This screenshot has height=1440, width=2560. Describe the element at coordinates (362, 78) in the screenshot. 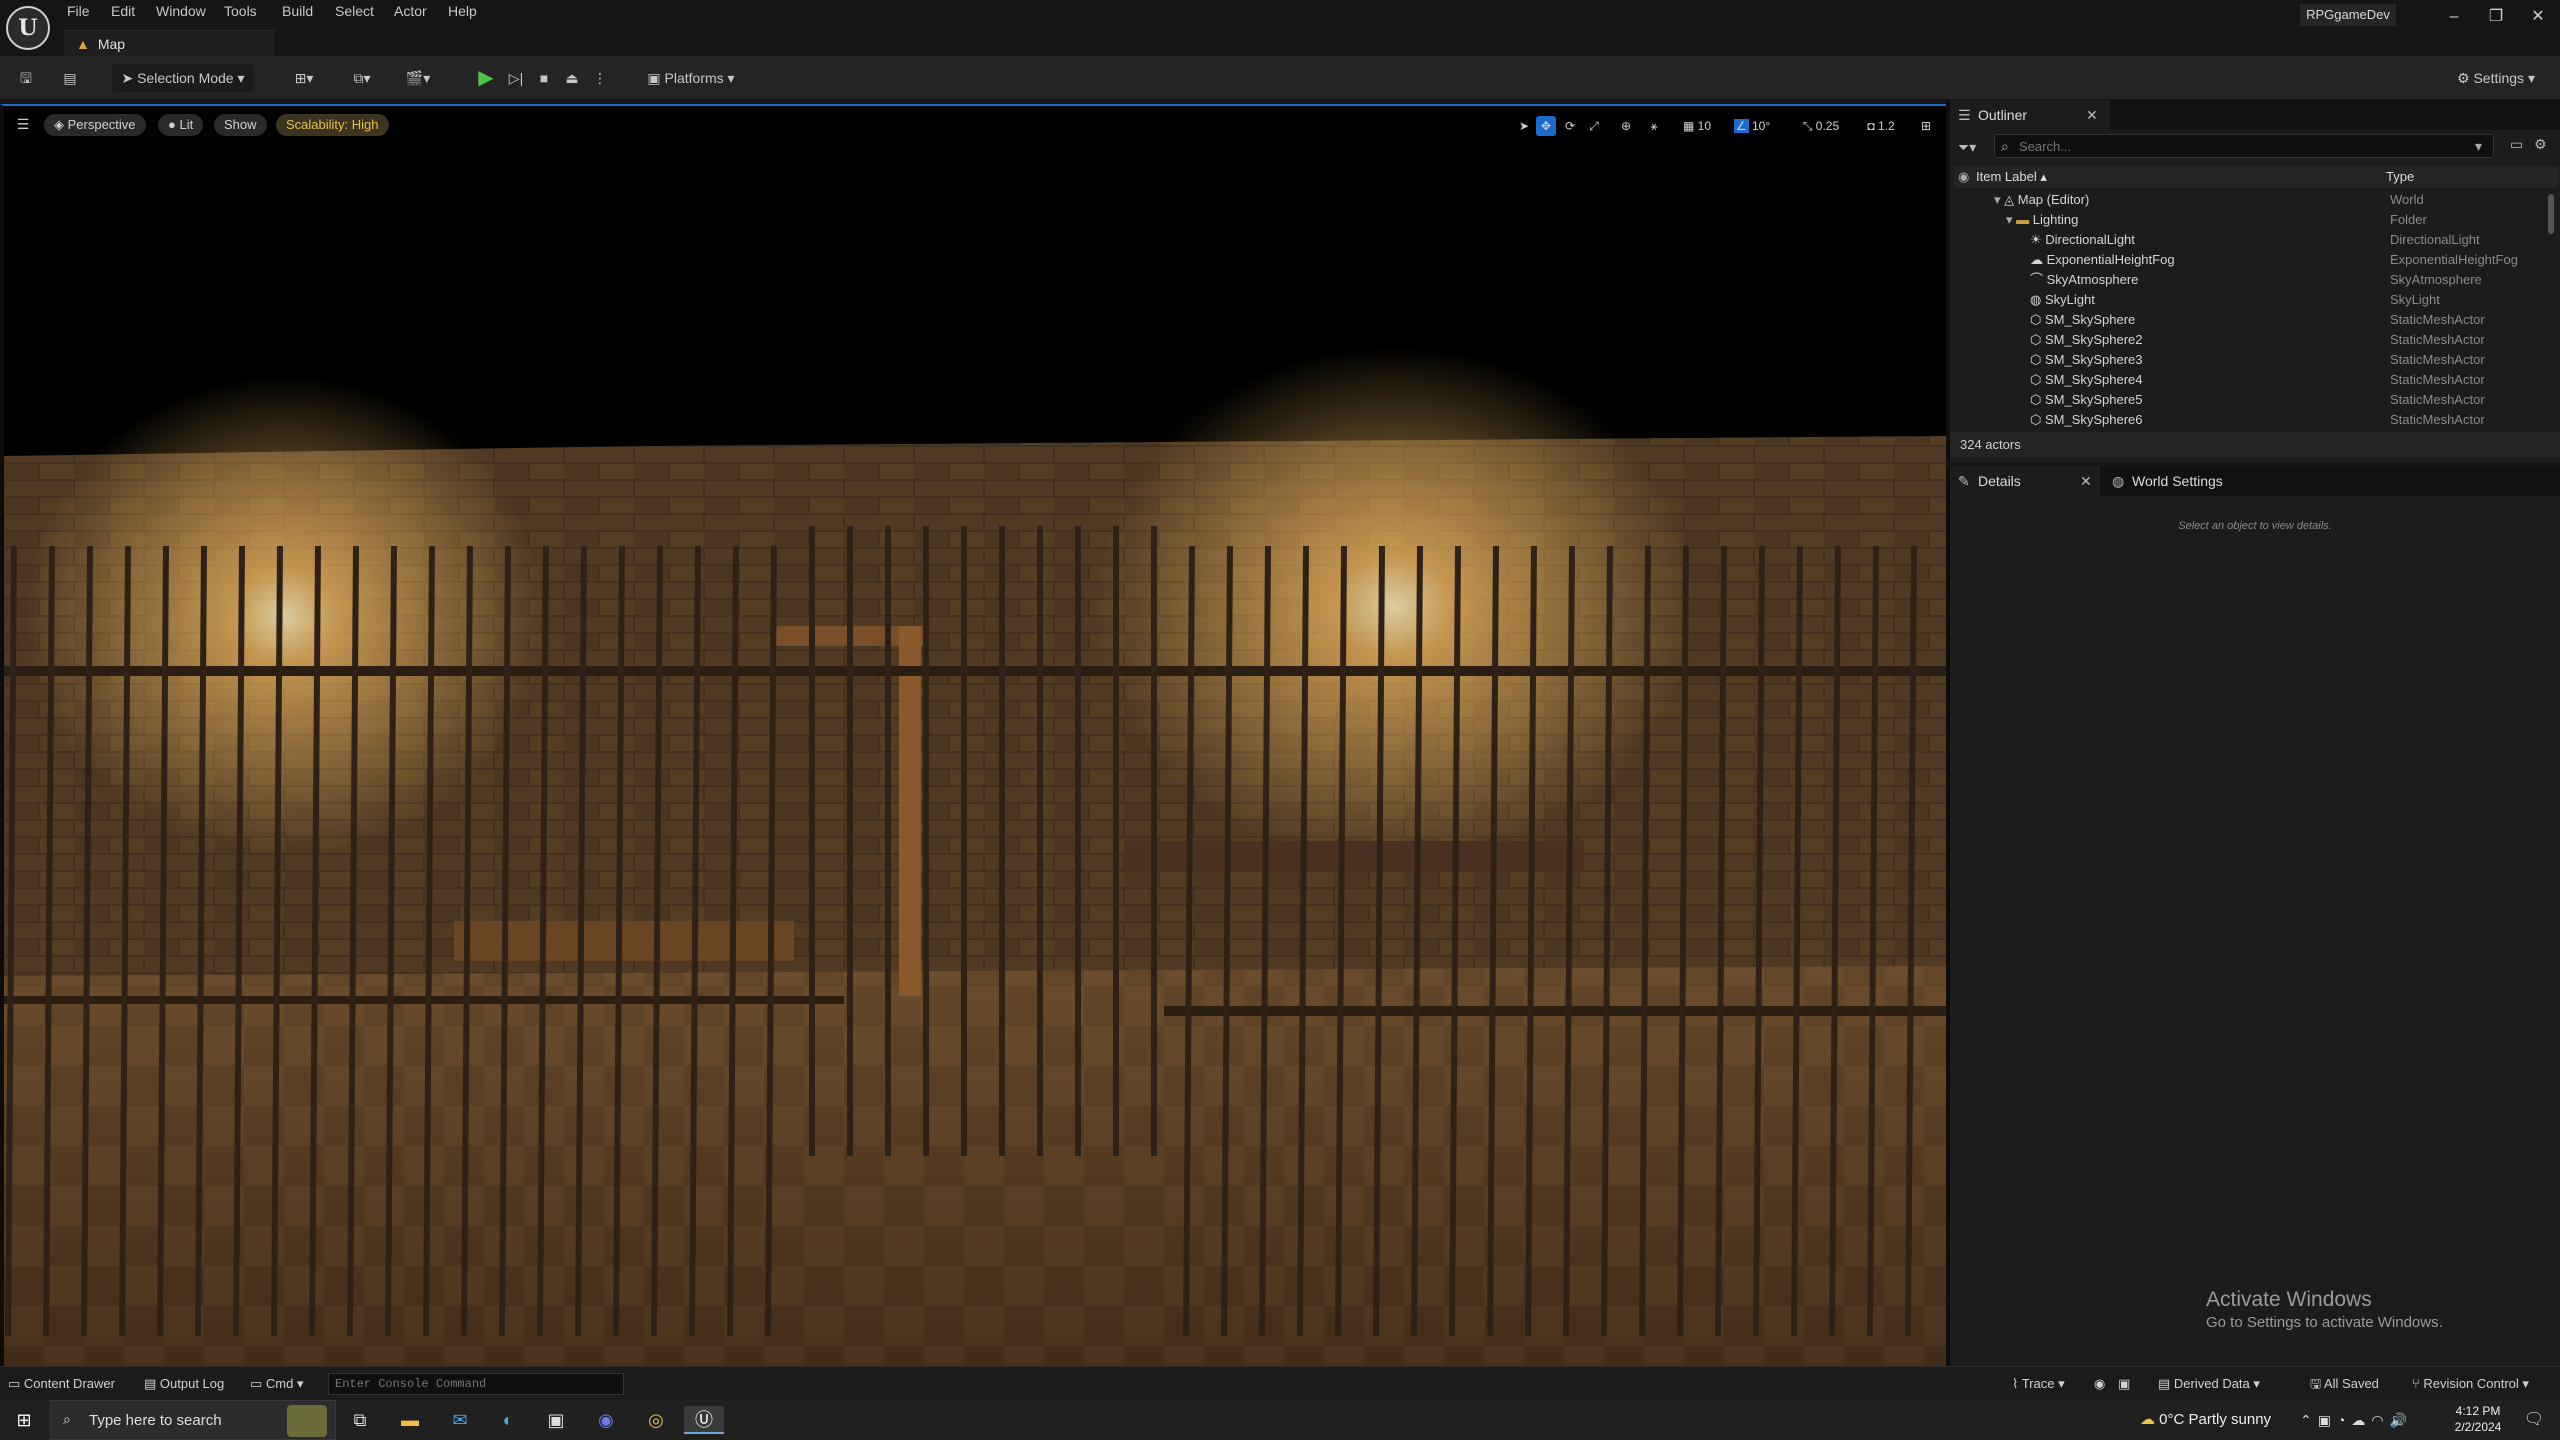

I see `blueprint-icon: ⧉▾` at that location.